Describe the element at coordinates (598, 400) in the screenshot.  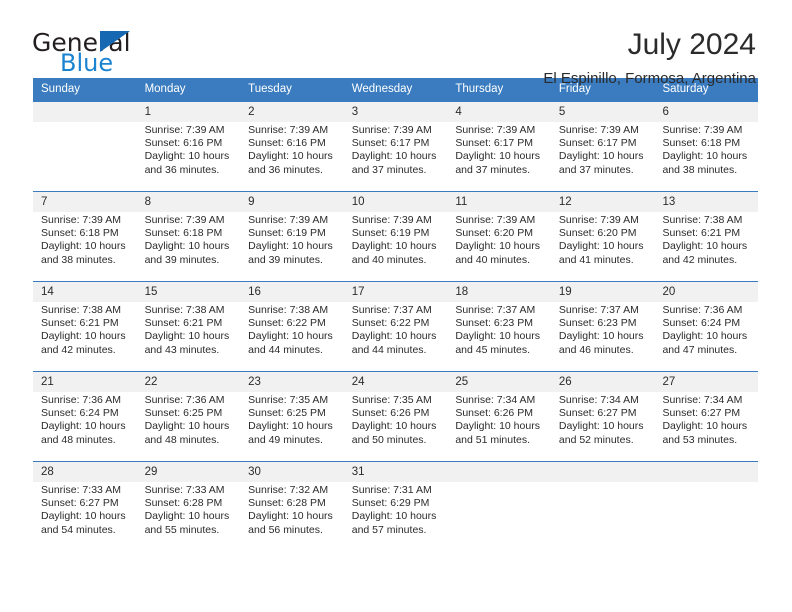
I see `sunrise-text: Sunrise: 7:34 AM` at that location.